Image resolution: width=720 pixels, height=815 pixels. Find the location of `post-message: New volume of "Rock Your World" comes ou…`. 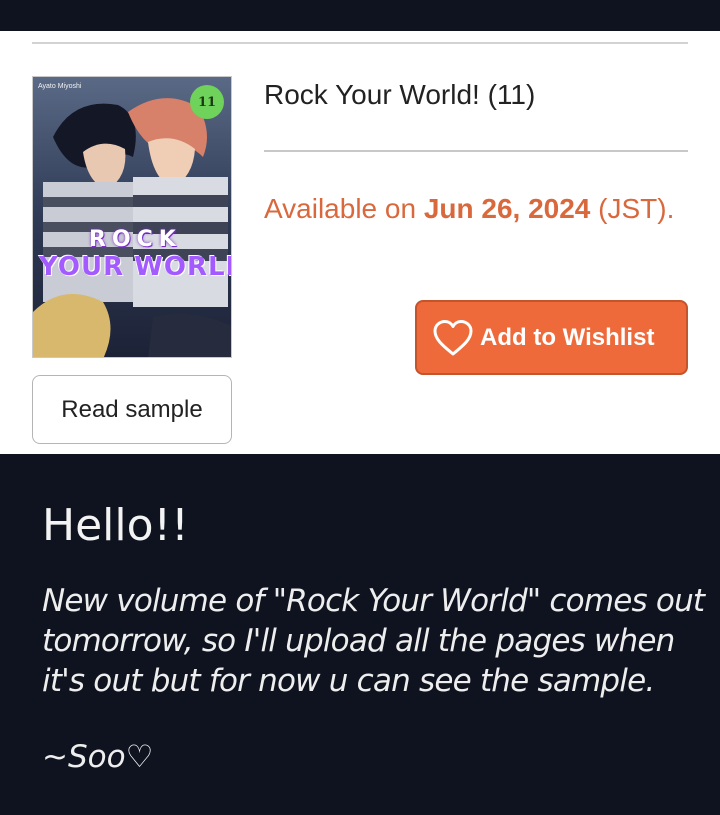

post-message: New volume of "Rock Your World" comes ou… is located at coordinates (373, 641).